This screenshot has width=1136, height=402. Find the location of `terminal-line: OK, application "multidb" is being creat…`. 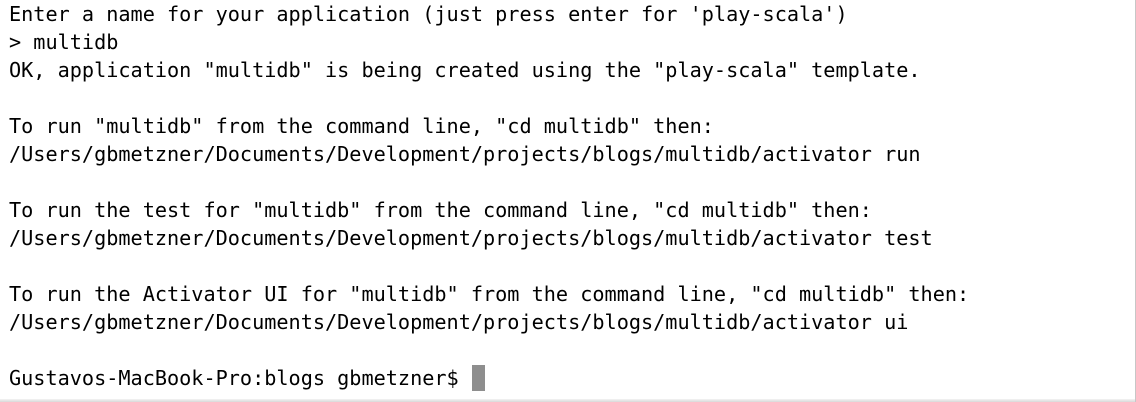

terminal-line: OK, application "multidb" is being creat… is located at coordinates (465, 70).